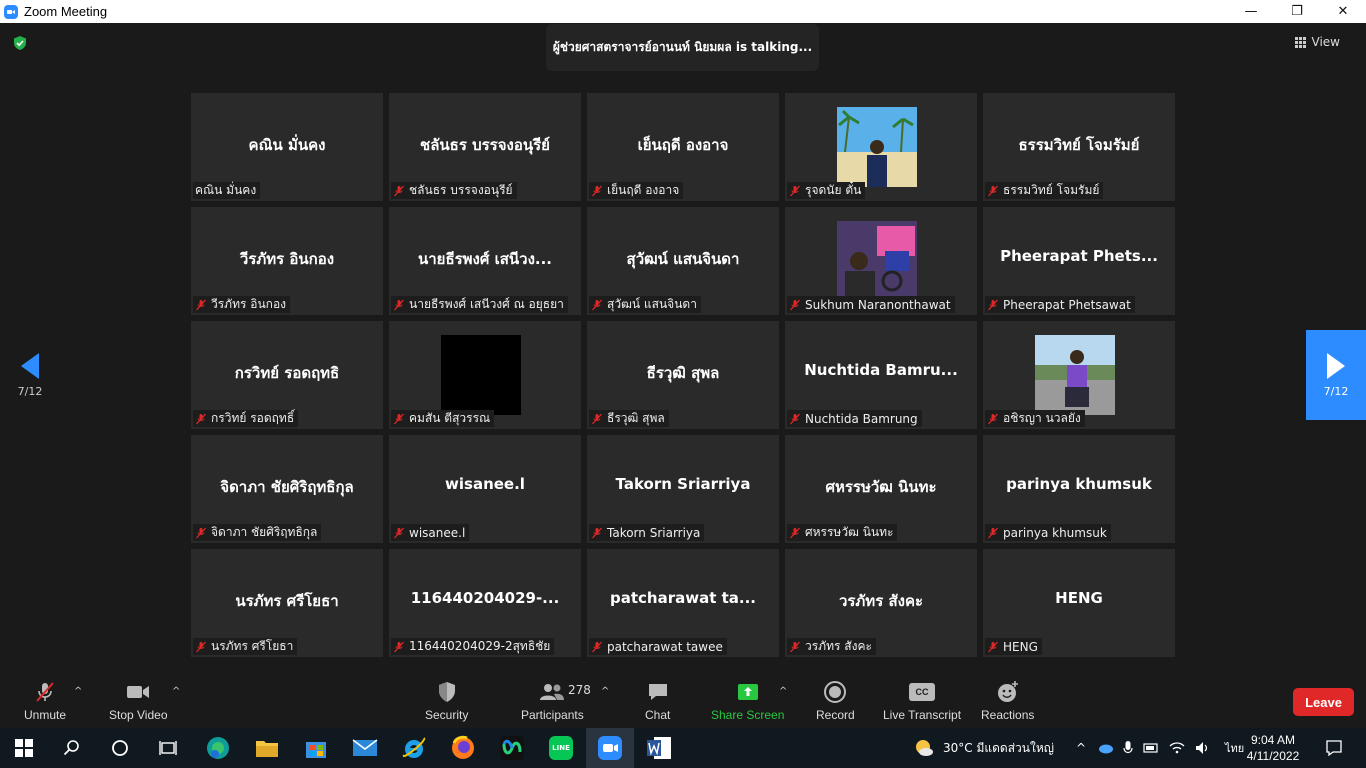 Image resolution: width=1366 pixels, height=768 pixels. I want to click on participant-tile: Nuchtida Bamru... Nuchtida Bamrung, so click(881, 375).